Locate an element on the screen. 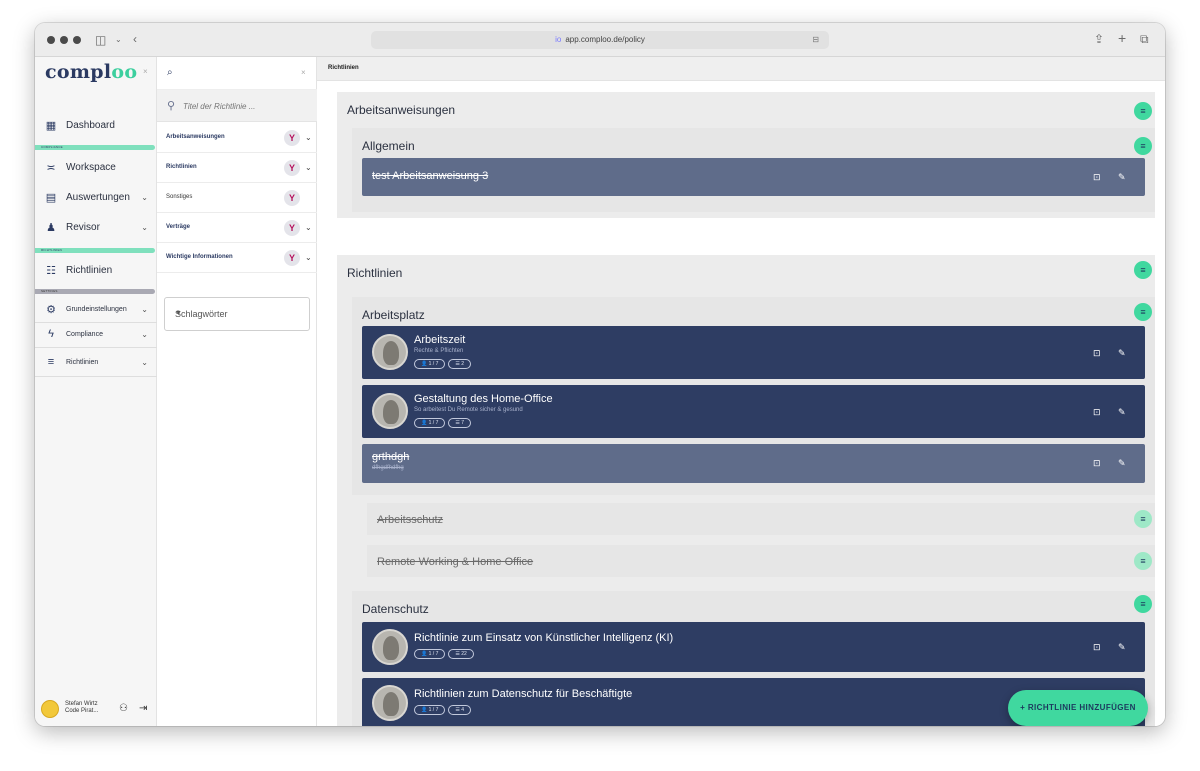 Image resolution: width=1200 pixels, height=771 pixels. logout-icon: ⇥ is located at coordinates (143, 708).